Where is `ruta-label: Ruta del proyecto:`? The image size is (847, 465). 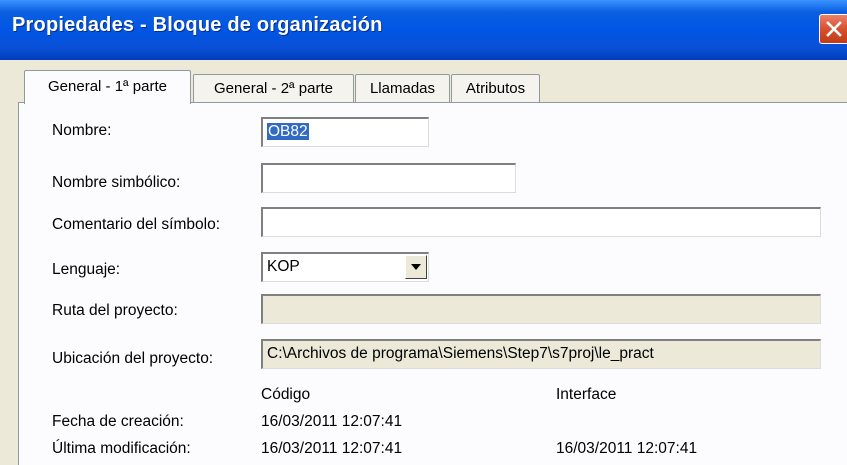 ruta-label: Ruta del proyecto: is located at coordinates (115, 310).